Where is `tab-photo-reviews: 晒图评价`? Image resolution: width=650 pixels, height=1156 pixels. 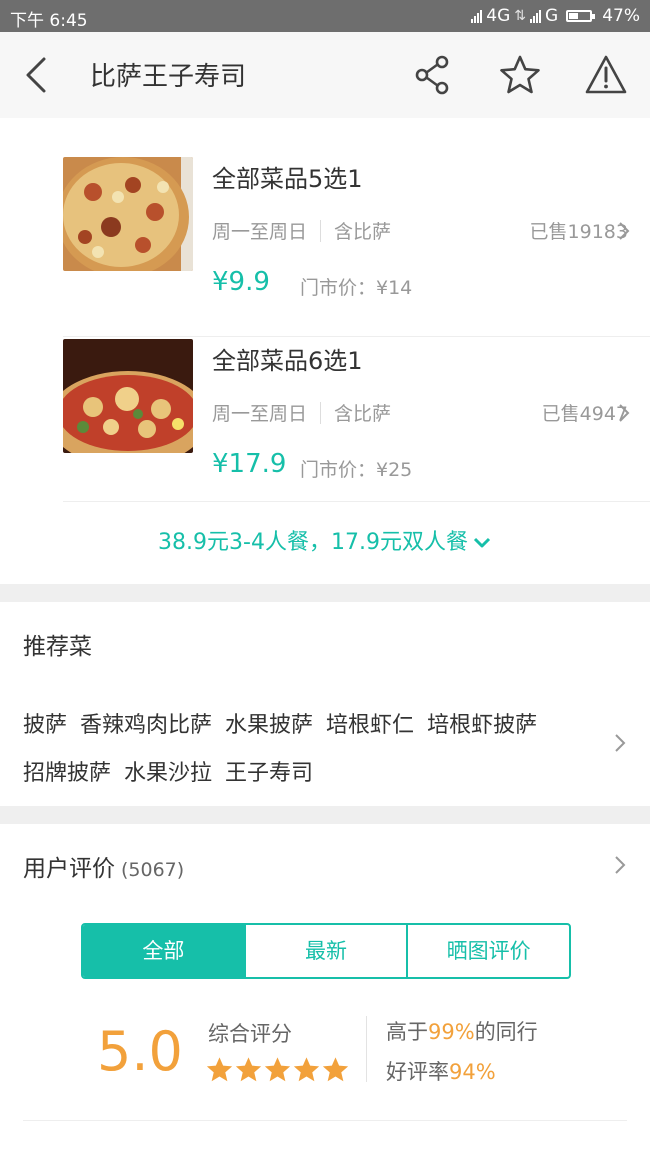 tab-photo-reviews: 晒图评价 is located at coordinates (487, 951).